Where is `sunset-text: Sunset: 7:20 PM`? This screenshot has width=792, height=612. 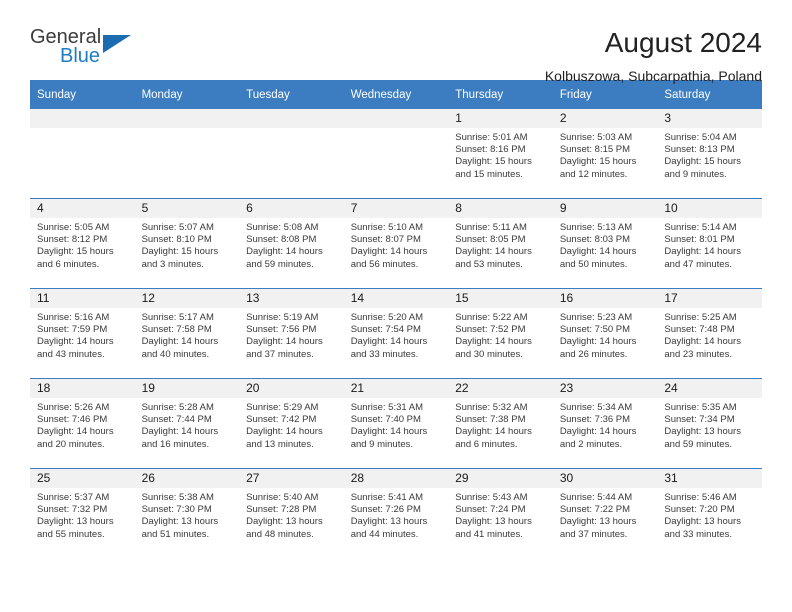
sunset-text: Sunset: 7:20 PM is located at coordinates (699, 510).